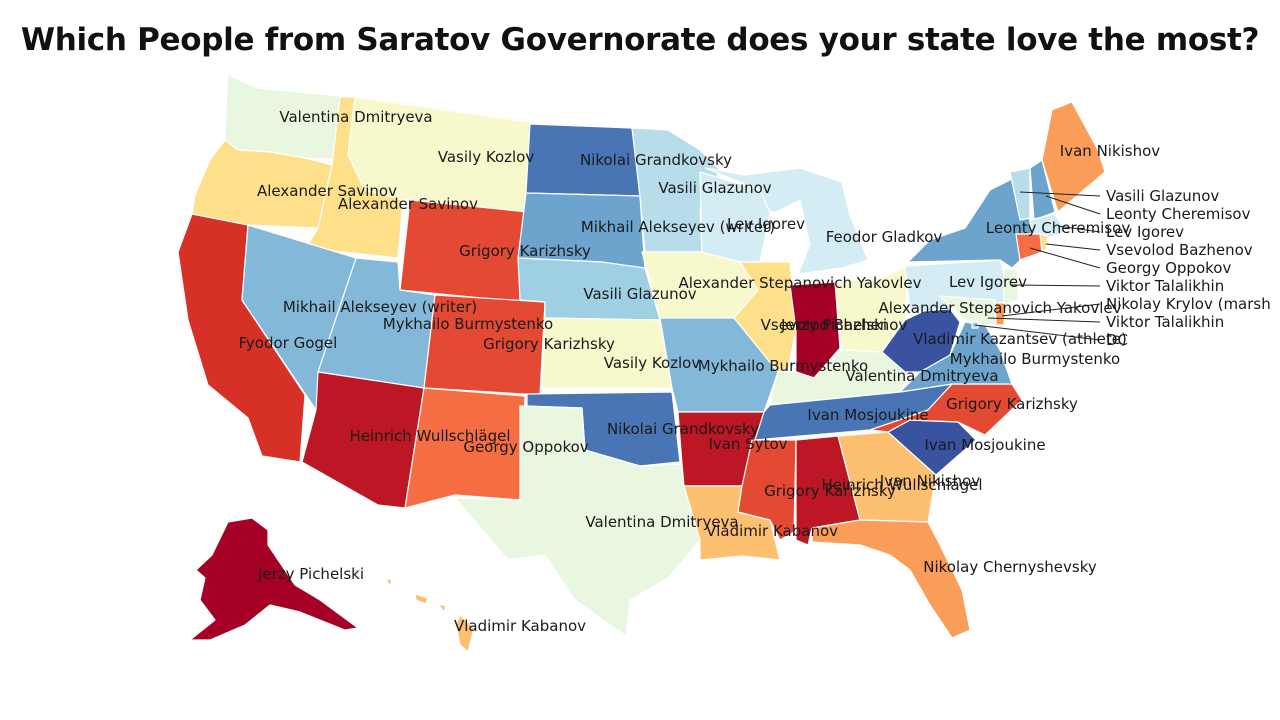 The image size is (1280, 720). I want to click on map-label-sc: Ivan Mosjoukine, so click(984, 445).